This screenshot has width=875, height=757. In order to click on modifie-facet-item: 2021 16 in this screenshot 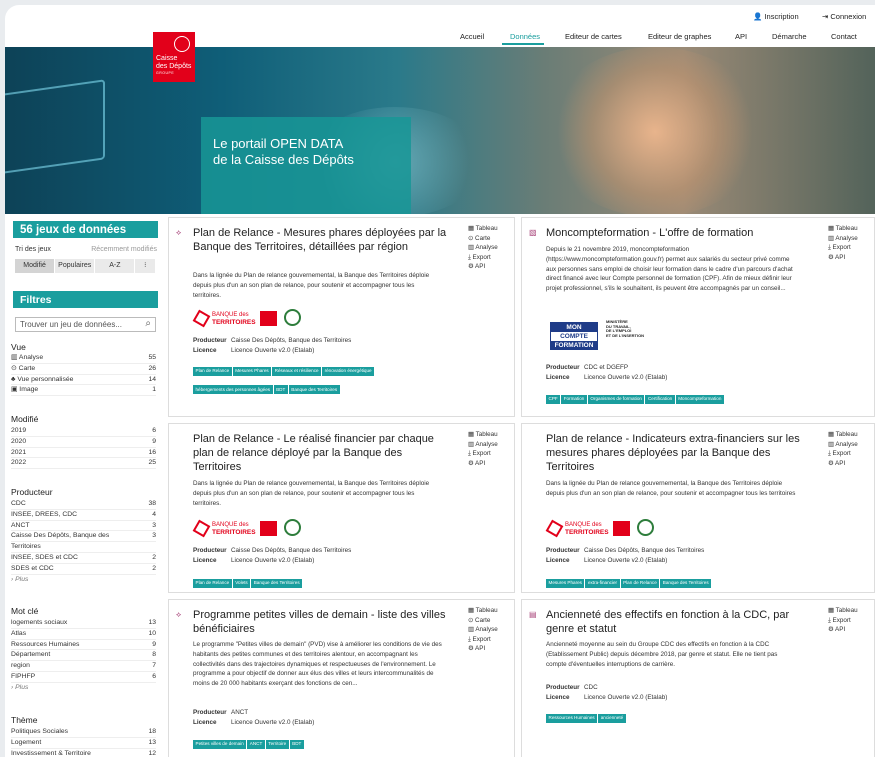, I will do `click(83, 453)`.